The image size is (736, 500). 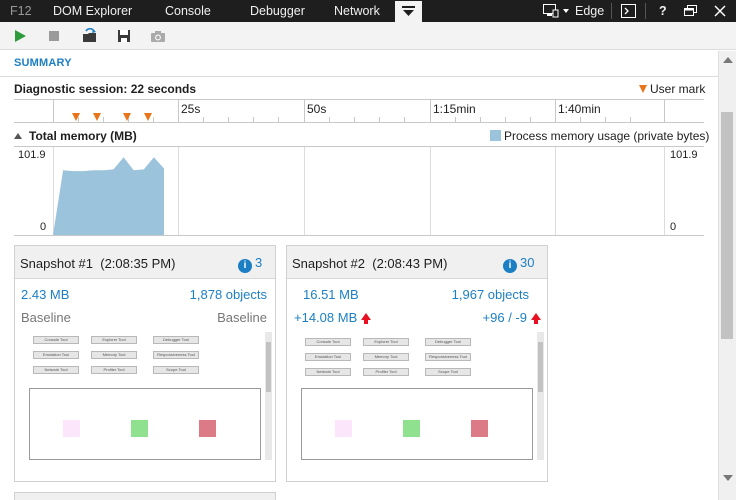 I want to click on memory-legend: Process memory usage (private bytes), so click(x=599, y=136).